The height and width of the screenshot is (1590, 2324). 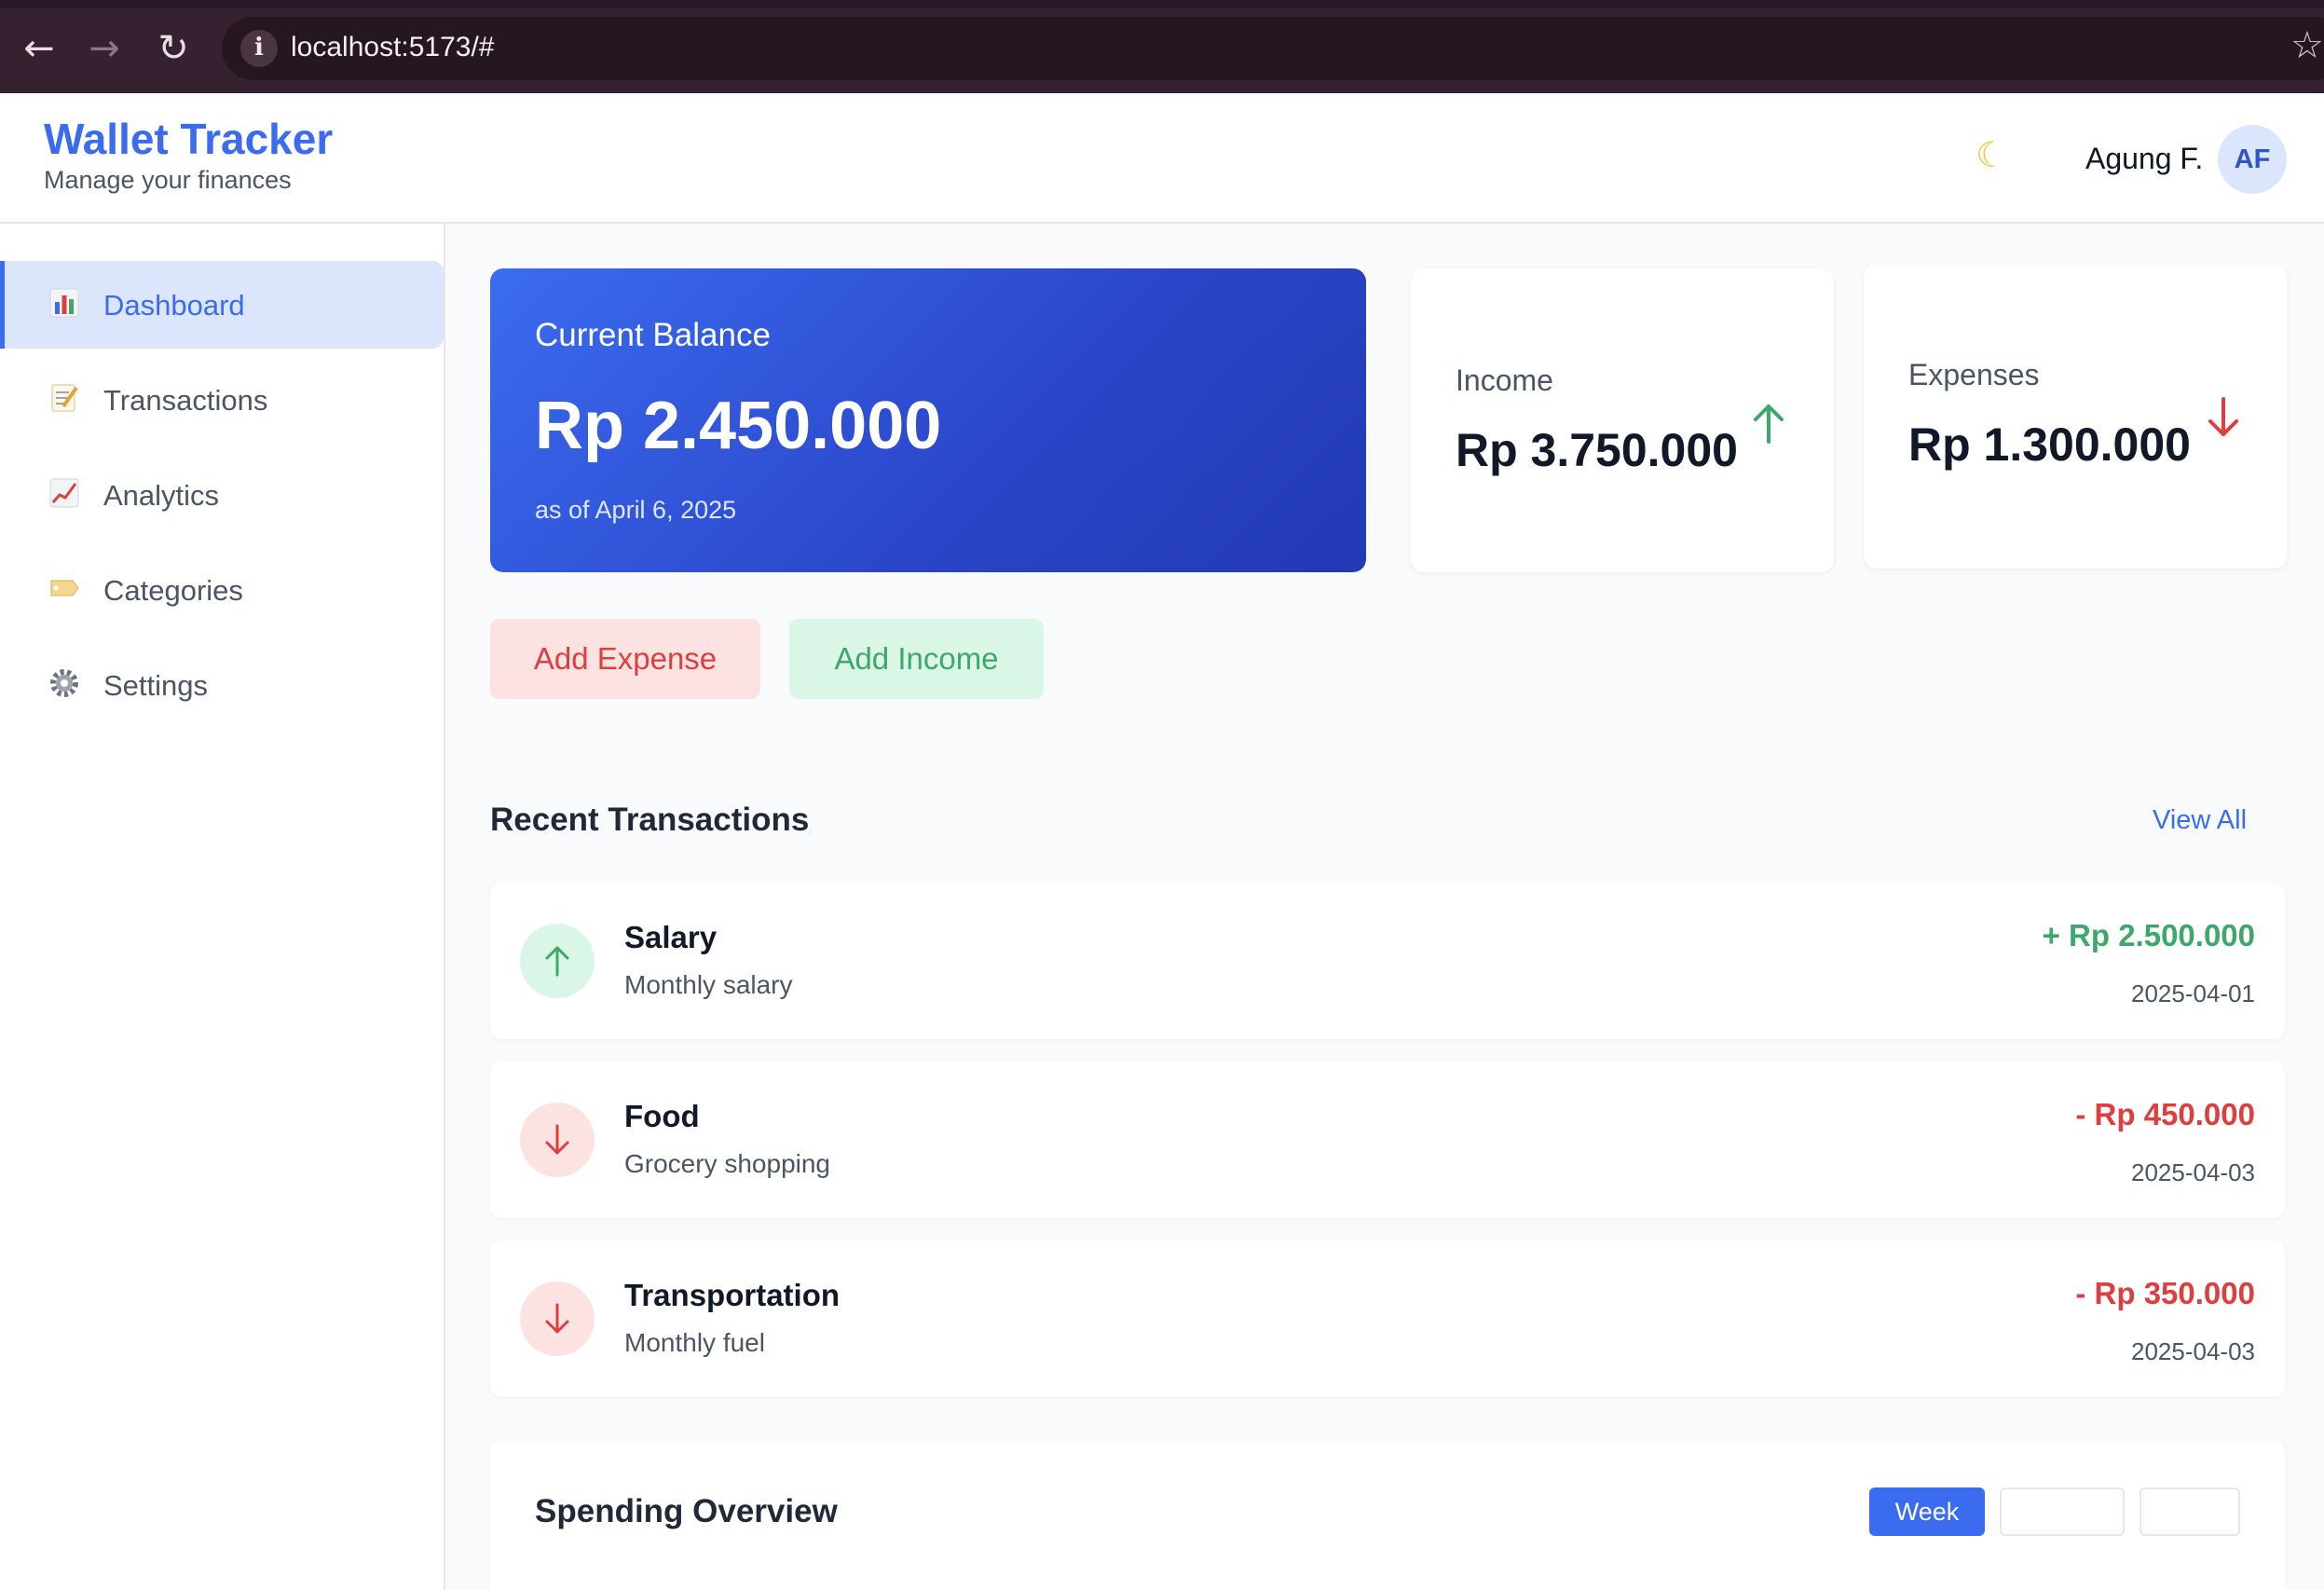 What do you see at coordinates (708, 985) in the screenshot?
I see `transaction-description: Monthly salary` at bounding box center [708, 985].